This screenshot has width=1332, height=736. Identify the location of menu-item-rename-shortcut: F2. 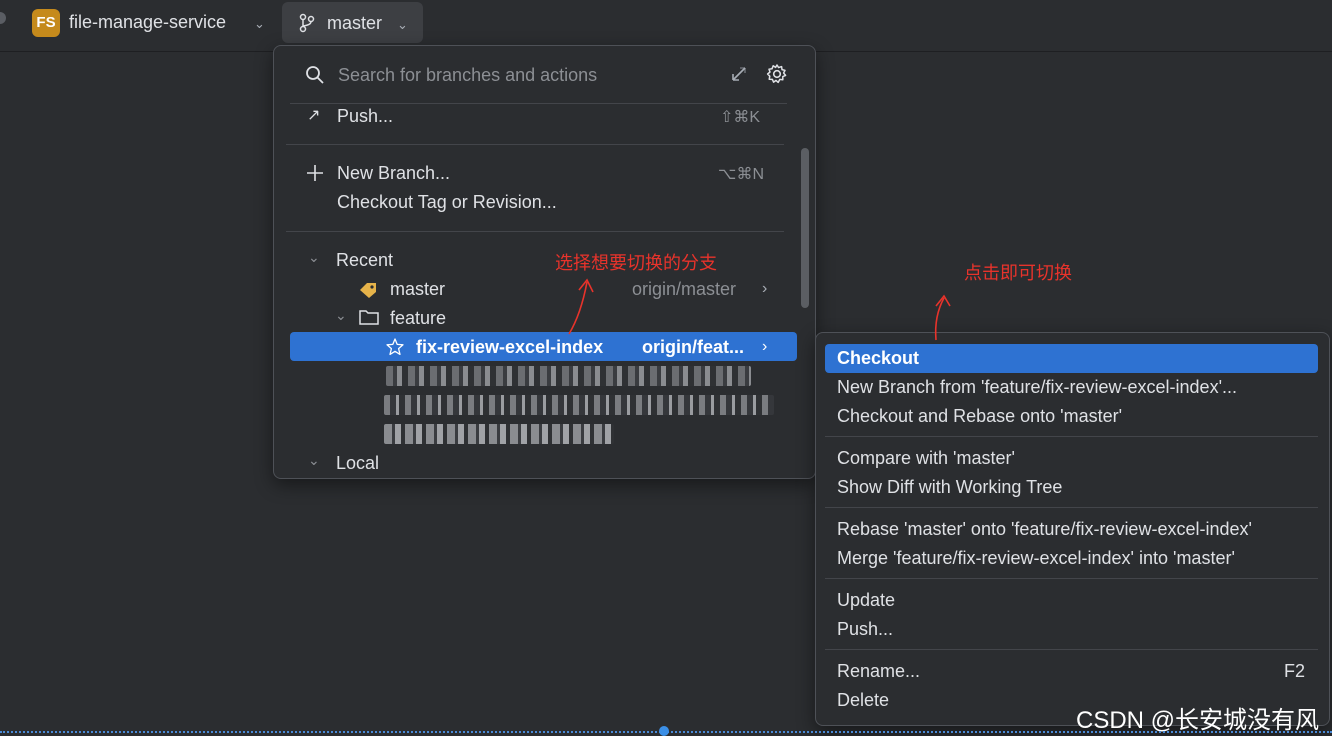
(1295, 671).